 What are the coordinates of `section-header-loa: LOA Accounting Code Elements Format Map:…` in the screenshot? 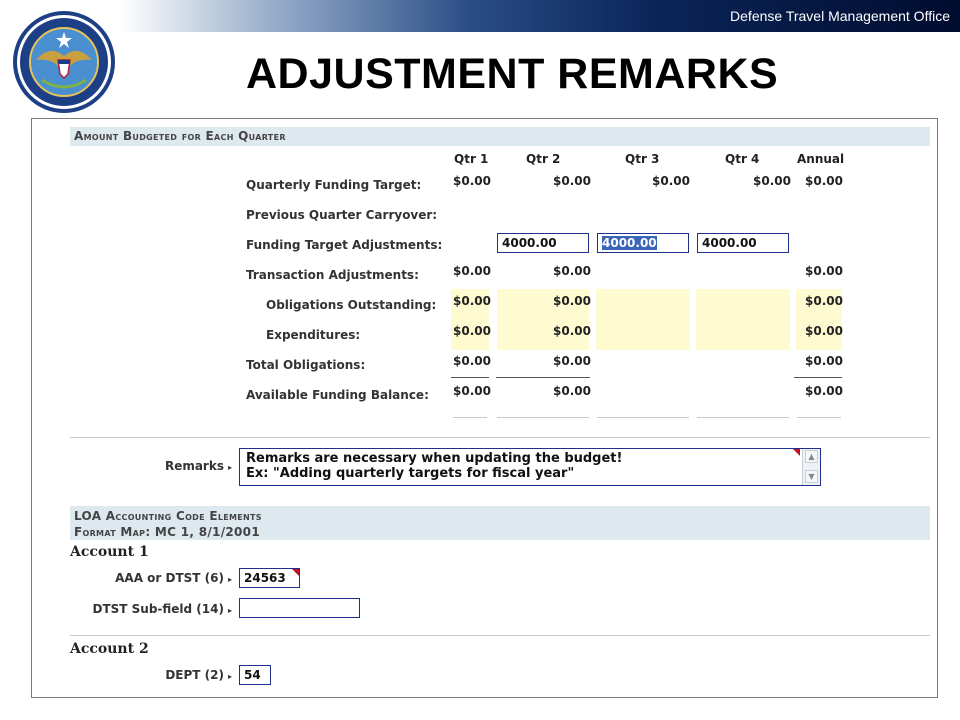 It's located at (500, 523).